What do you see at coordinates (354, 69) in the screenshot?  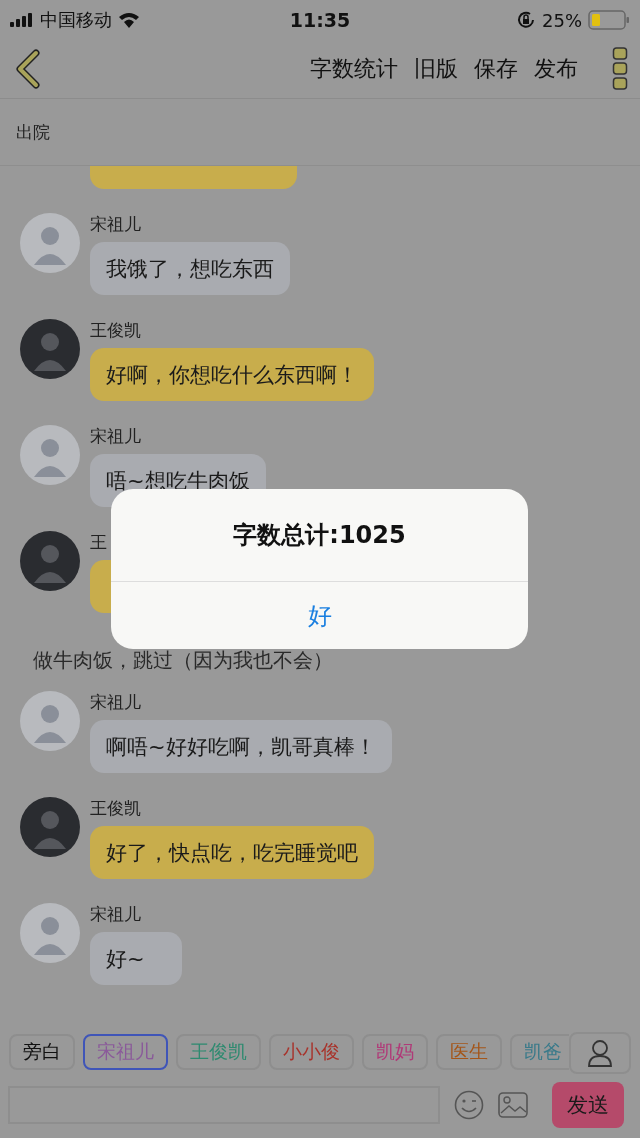 I see `header-action: 字数统计` at bounding box center [354, 69].